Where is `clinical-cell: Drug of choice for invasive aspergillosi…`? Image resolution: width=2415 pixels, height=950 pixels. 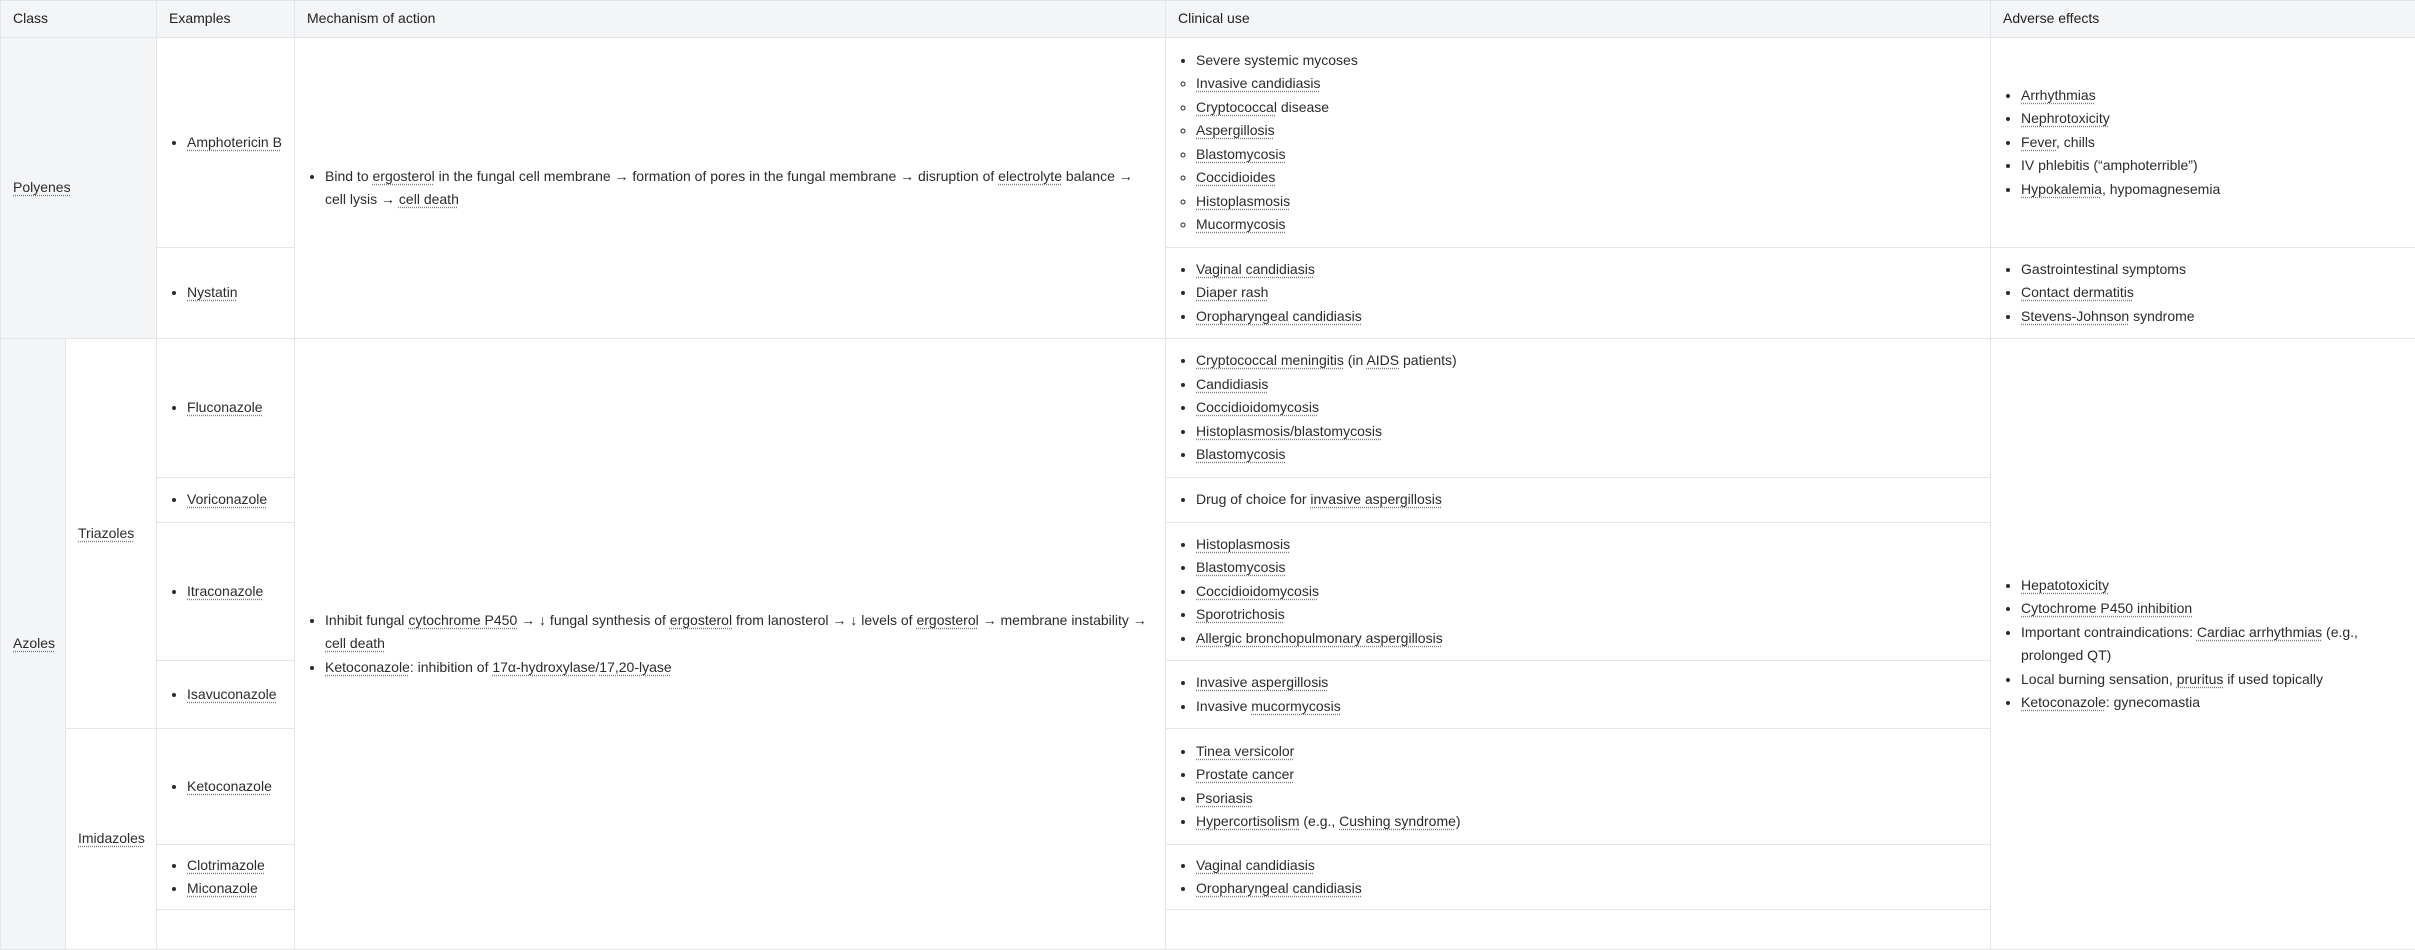
clinical-cell: Drug of choice for invasive aspergillosi… is located at coordinates (1578, 500).